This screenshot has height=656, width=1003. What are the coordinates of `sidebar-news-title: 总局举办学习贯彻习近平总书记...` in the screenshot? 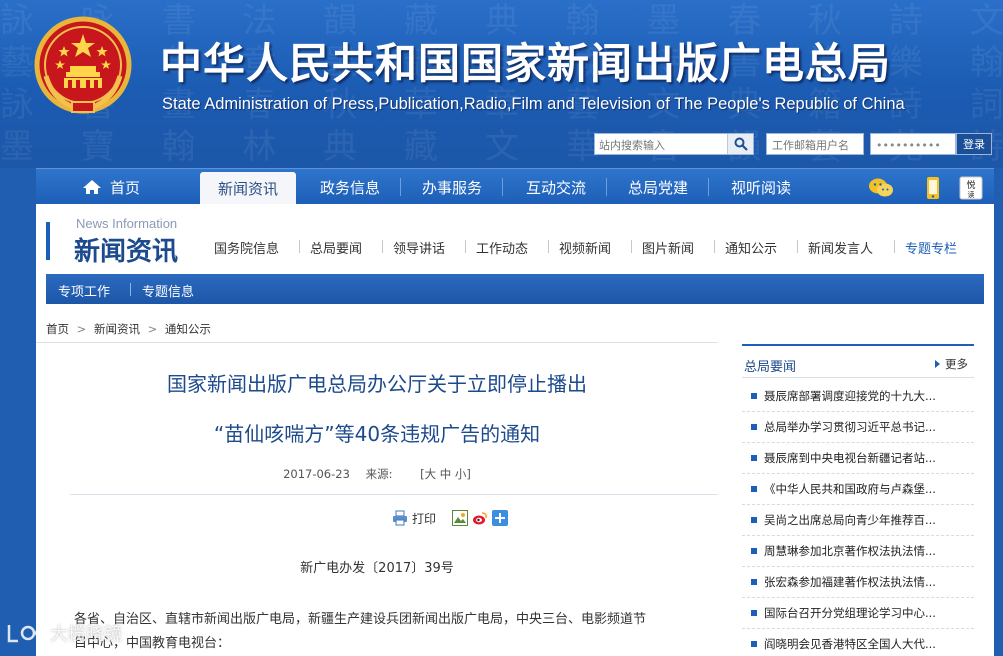 It's located at (850, 427).